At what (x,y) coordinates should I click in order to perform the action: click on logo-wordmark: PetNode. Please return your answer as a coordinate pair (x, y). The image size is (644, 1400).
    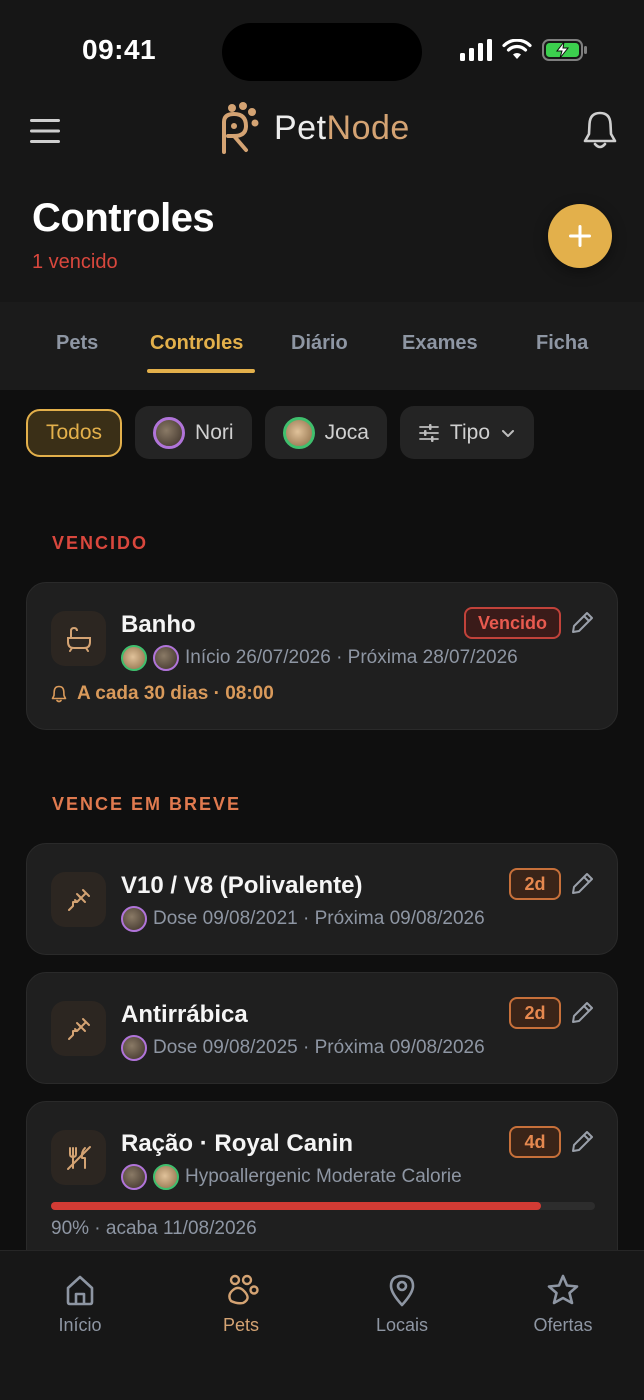
    Looking at the image, I should click on (342, 128).